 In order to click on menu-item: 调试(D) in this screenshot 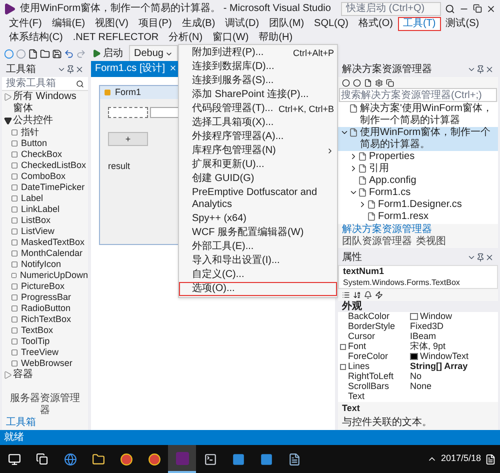, I will do `click(242, 24)`.